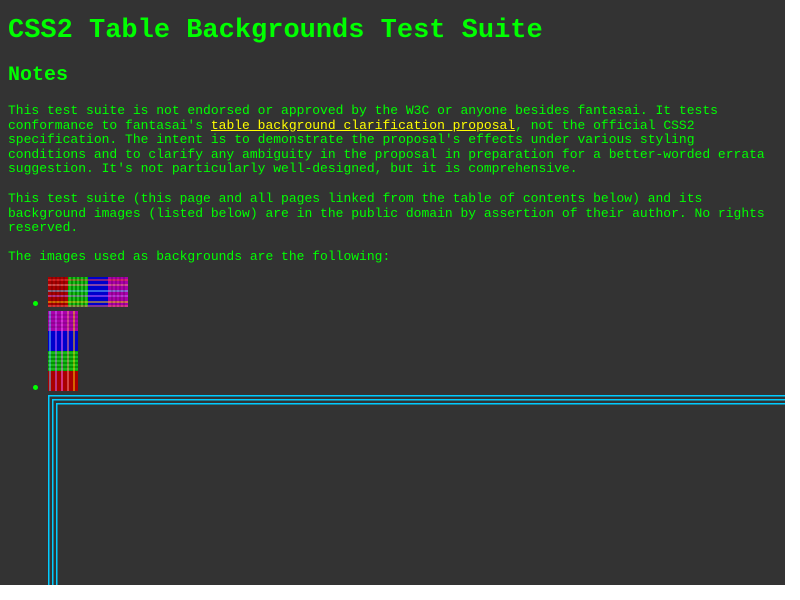 The image size is (800, 600). I want to click on clarification-proposal-link: table background clarification proposal, so click(363, 125).